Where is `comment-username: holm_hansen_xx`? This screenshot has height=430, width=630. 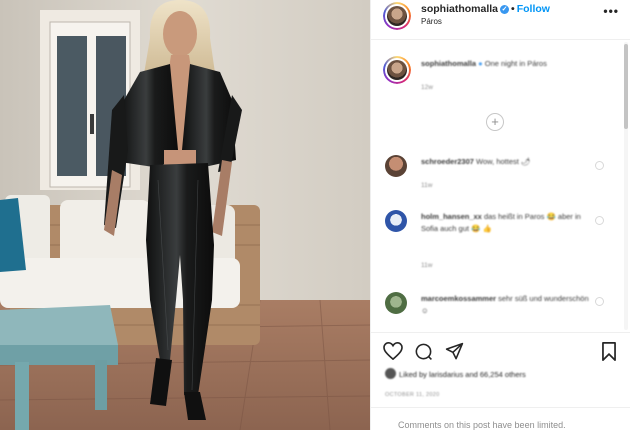
comment-username: holm_hansen_xx is located at coordinates (451, 216).